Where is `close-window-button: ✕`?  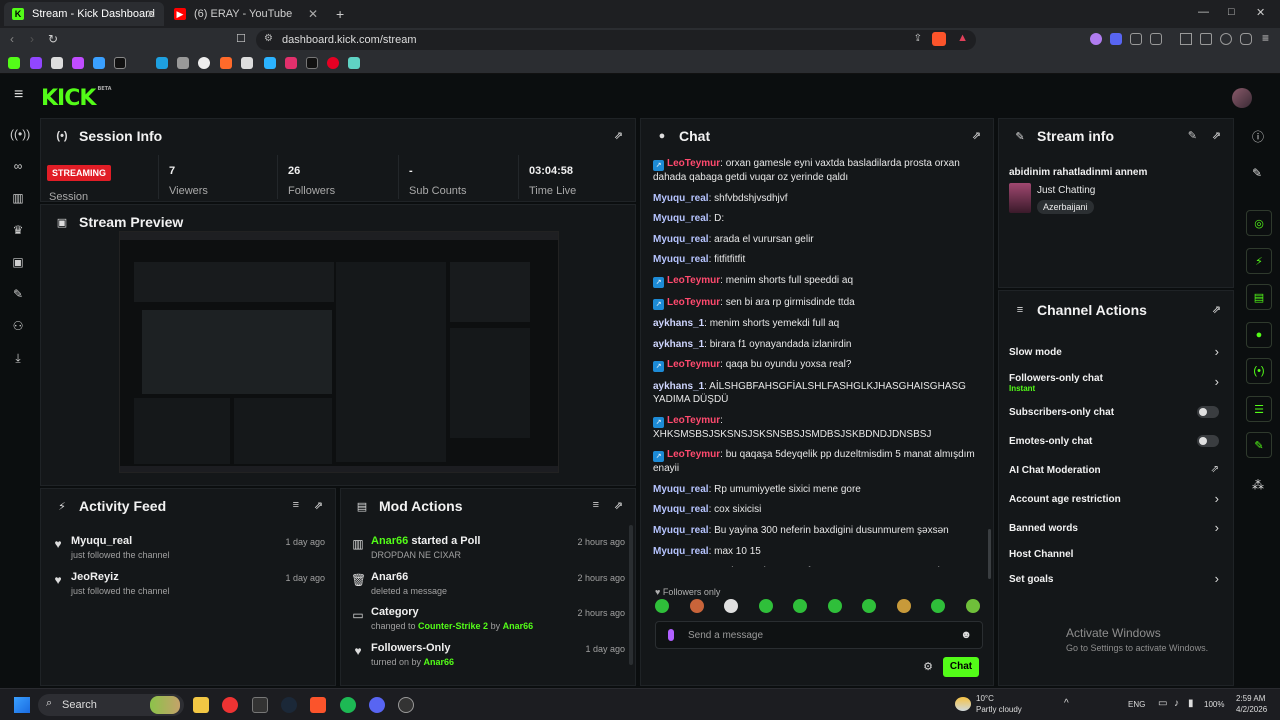 close-window-button: ✕ is located at coordinates (1260, 12).